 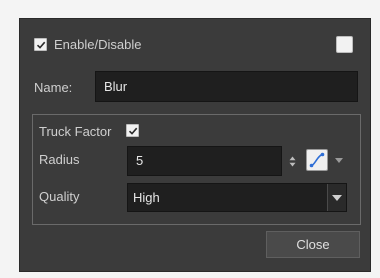 I want to click on color-swatch, so click(x=344, y=44).